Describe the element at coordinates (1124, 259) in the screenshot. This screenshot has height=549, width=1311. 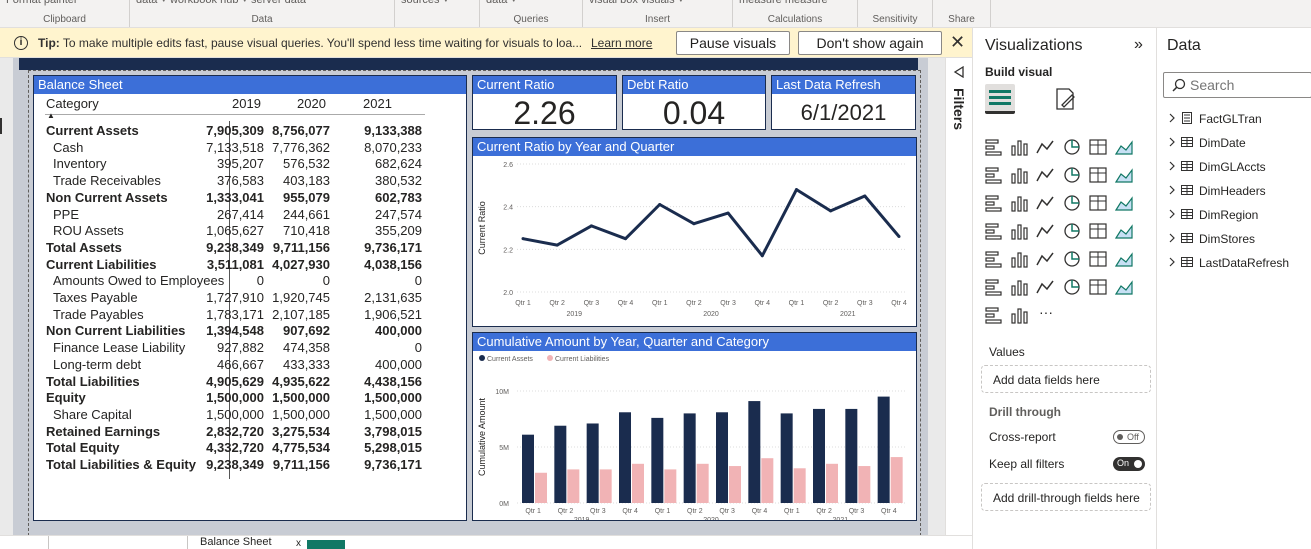
I see `key-influencers-icon` at that location.